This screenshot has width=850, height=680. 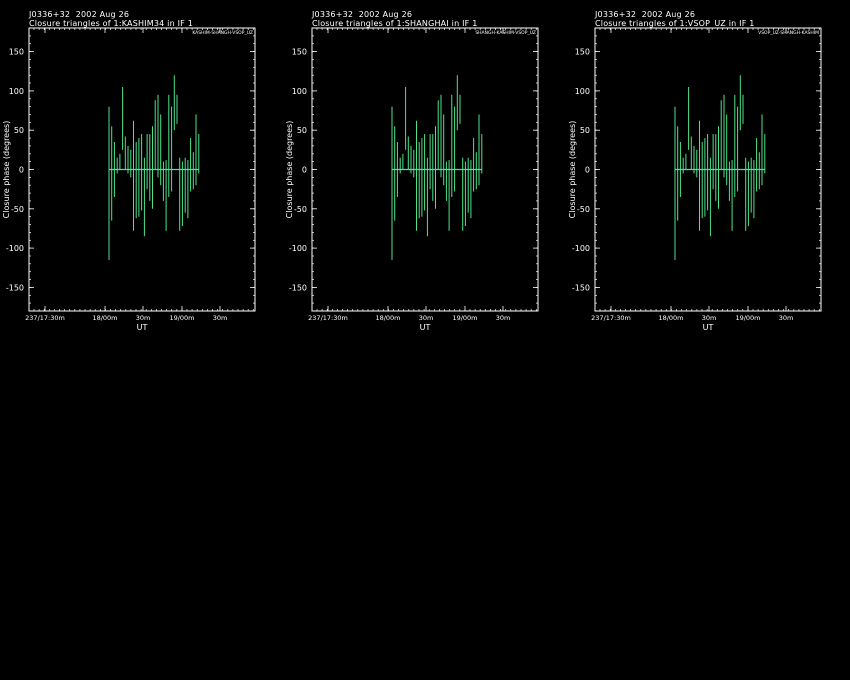 I want to click on triangle-label: SHANGH-KASHIM-VSOP_UZ, so click(x=505, y=33).